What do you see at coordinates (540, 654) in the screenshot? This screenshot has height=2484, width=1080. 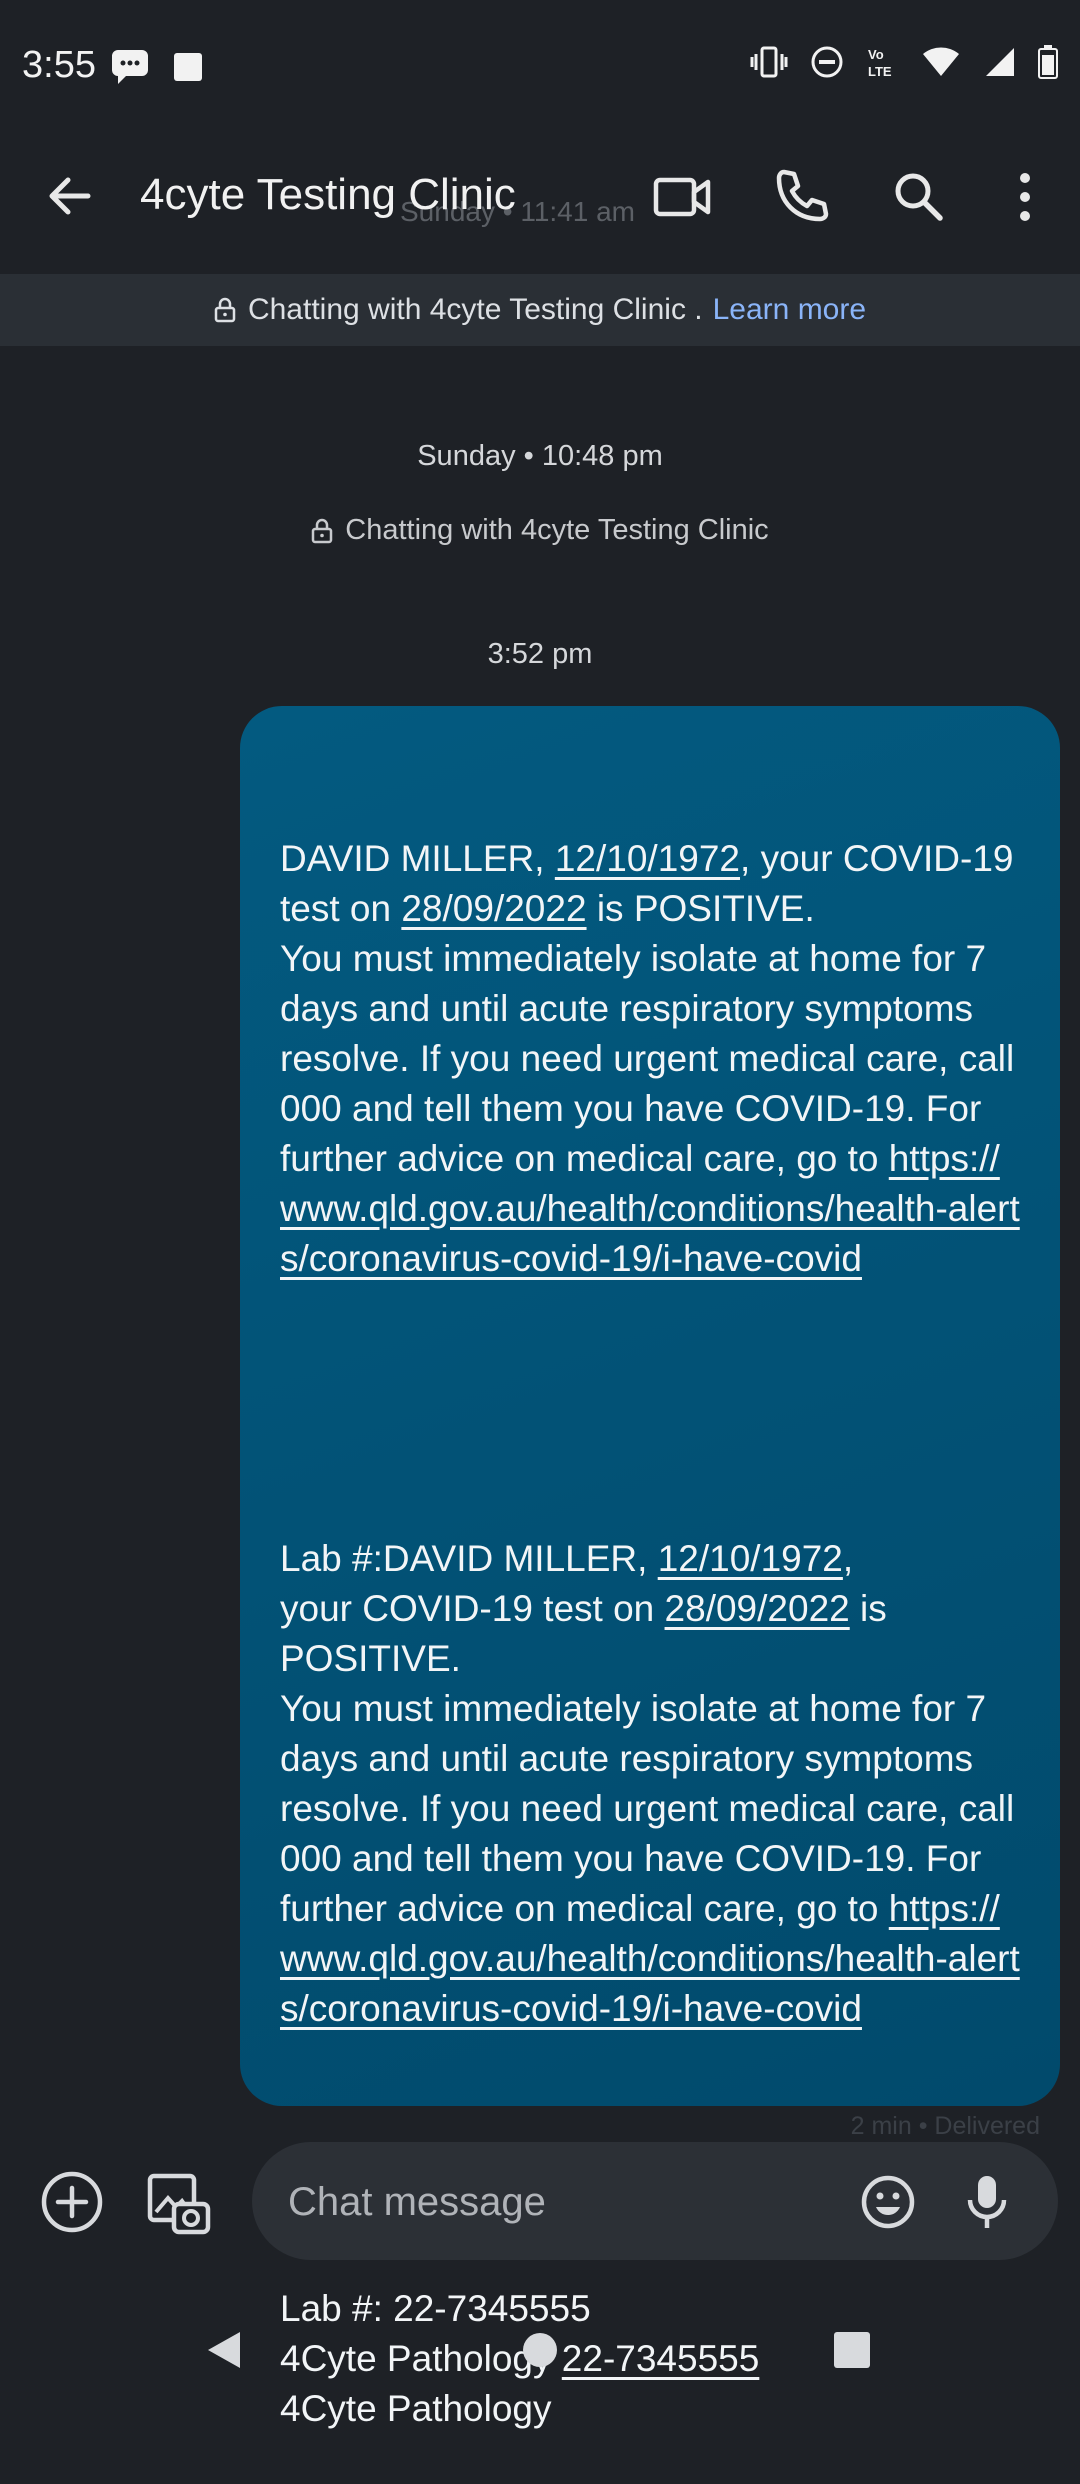 I see `message-timestamp: 3:52 pm` at bounding box center [540, 654].